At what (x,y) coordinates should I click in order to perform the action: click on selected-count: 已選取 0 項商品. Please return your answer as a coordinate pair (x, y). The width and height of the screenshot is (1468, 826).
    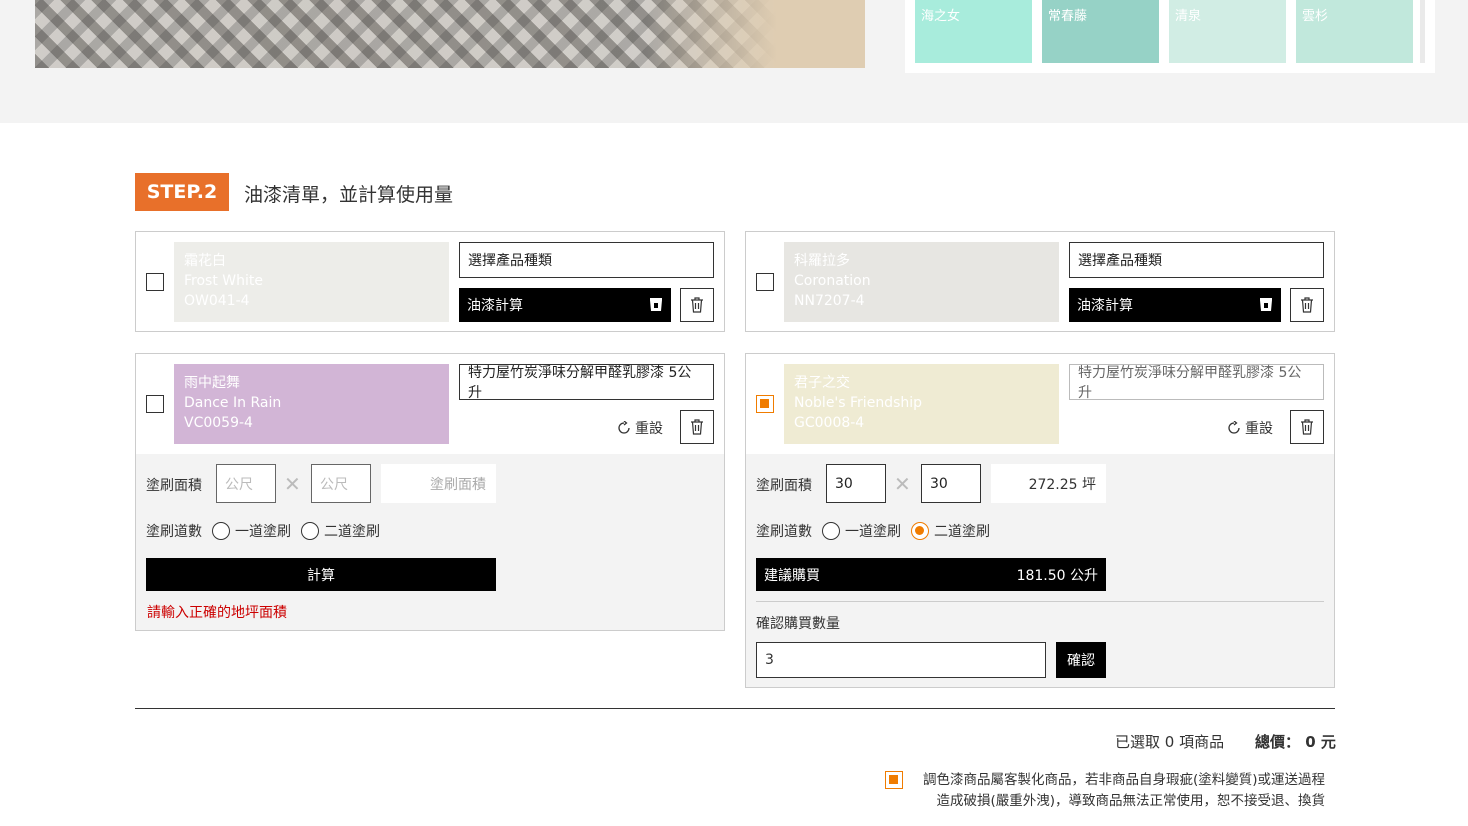
    Looking at the image, I should click on (1170, 742).